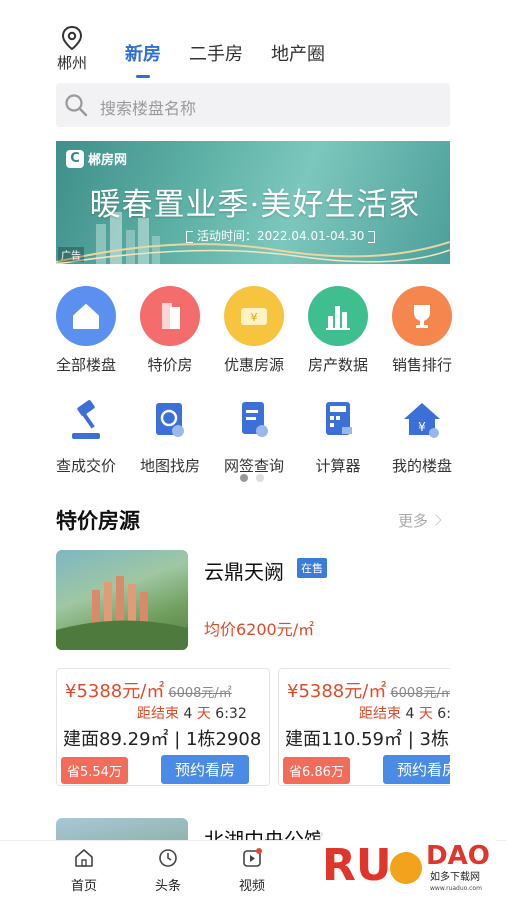 Image resolution: width=506 pixels, height=900 pixels. What do you see at coordinates (253, 600) in the screenshot?
I see `project-card: 云鼎天阙 在售 均价6200元/㎡` at bounding box center [253, 600].